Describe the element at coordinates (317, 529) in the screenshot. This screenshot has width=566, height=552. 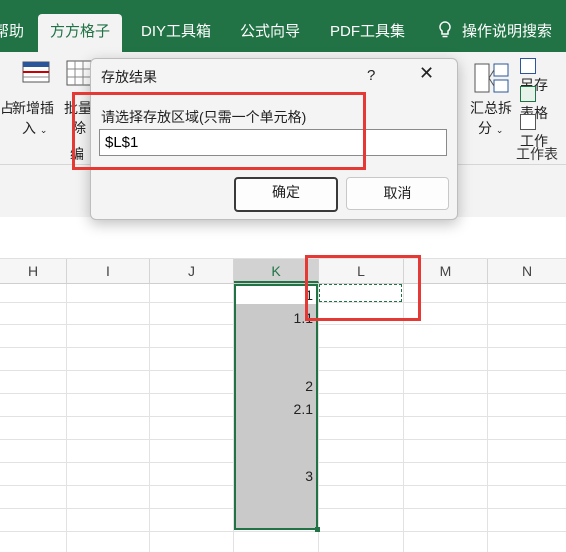
I see `fill-handle` at that location.